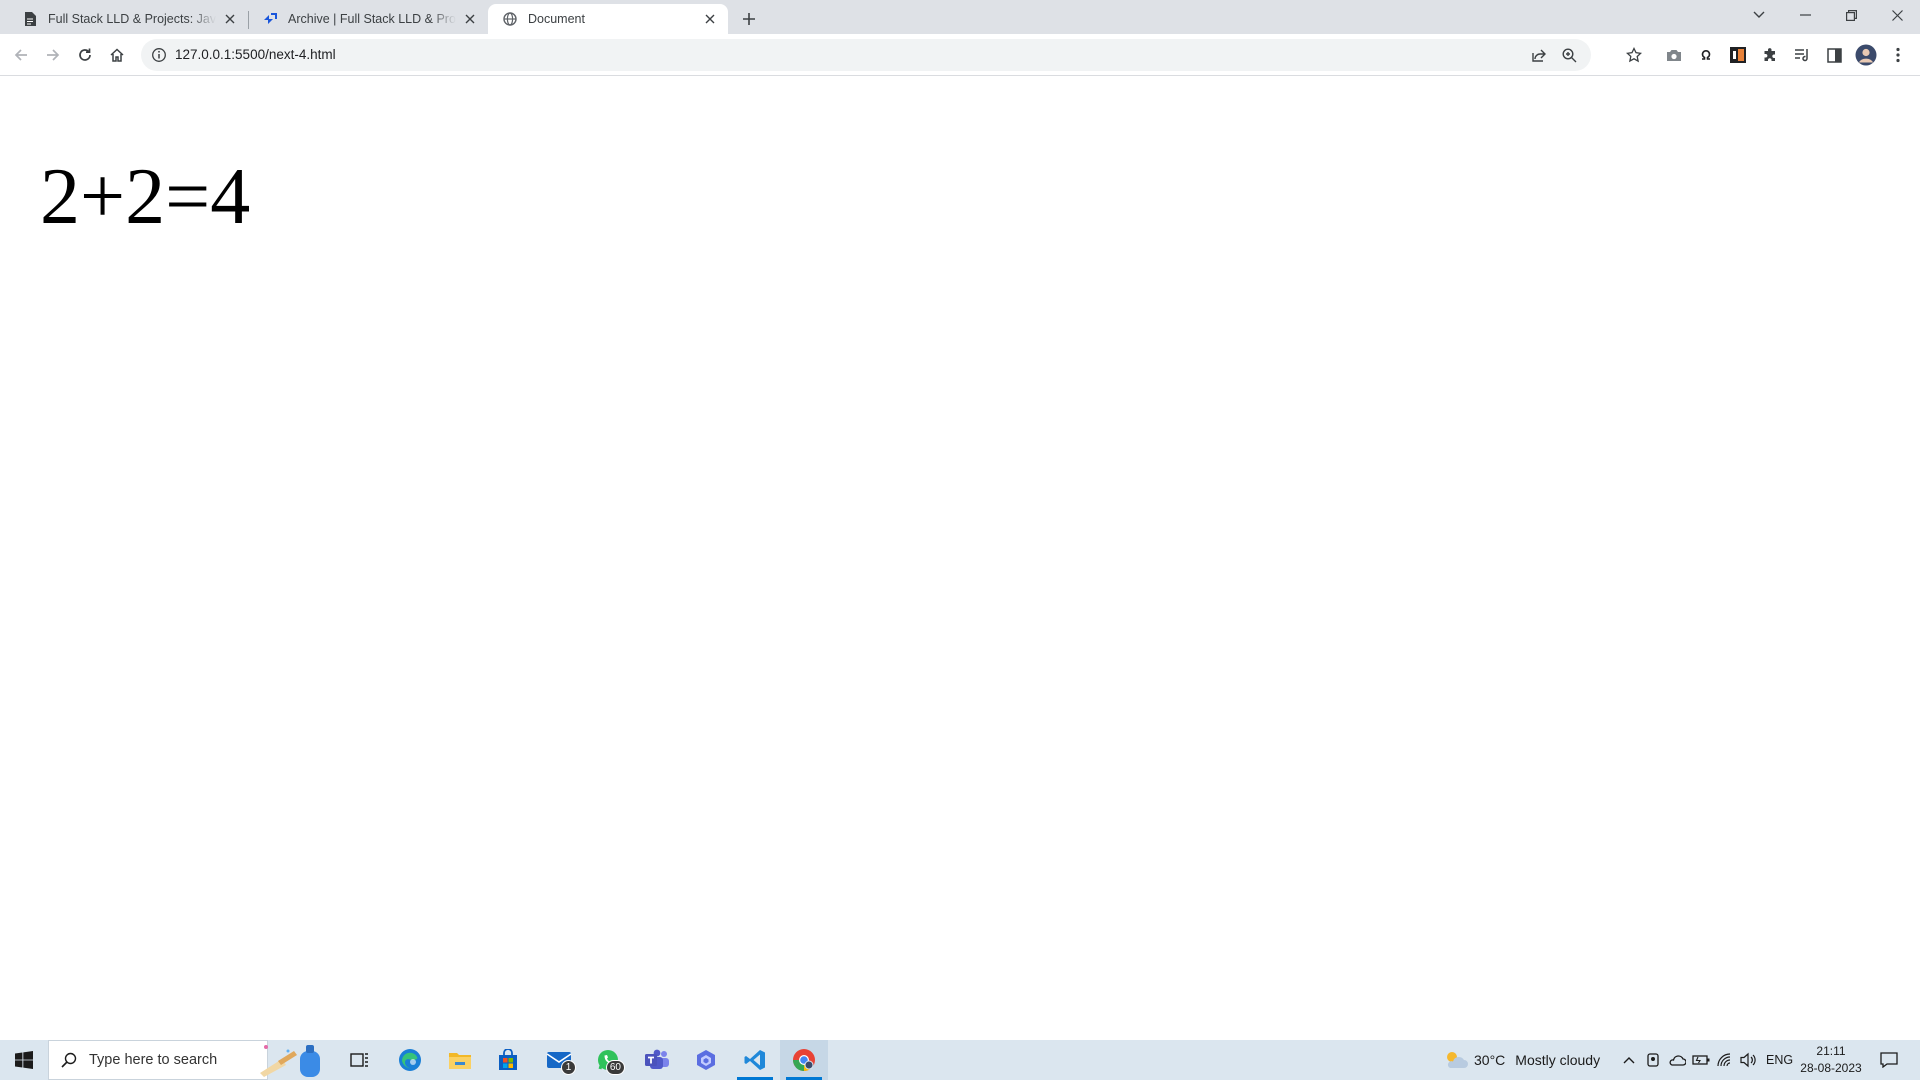  What do you see at coordinates (866, 55) in the screenshot?
I see `address-bar: 127.0.0.1:5500/next-4.html` at bounding box center [866, 55].